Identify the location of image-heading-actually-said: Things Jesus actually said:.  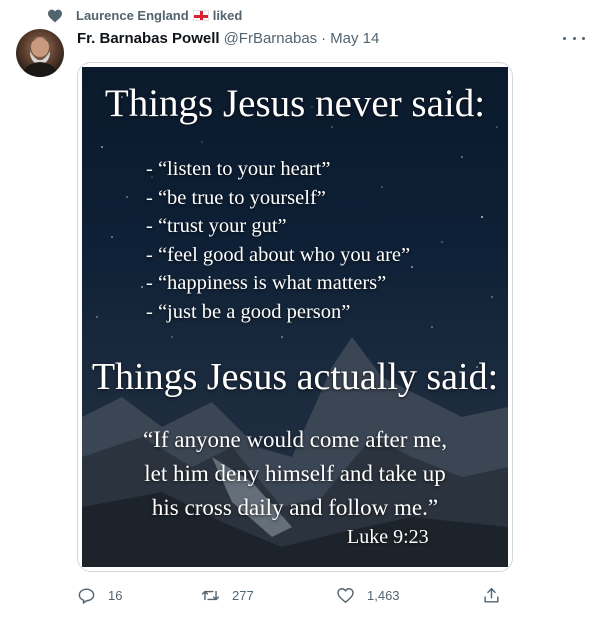
(295, 377).